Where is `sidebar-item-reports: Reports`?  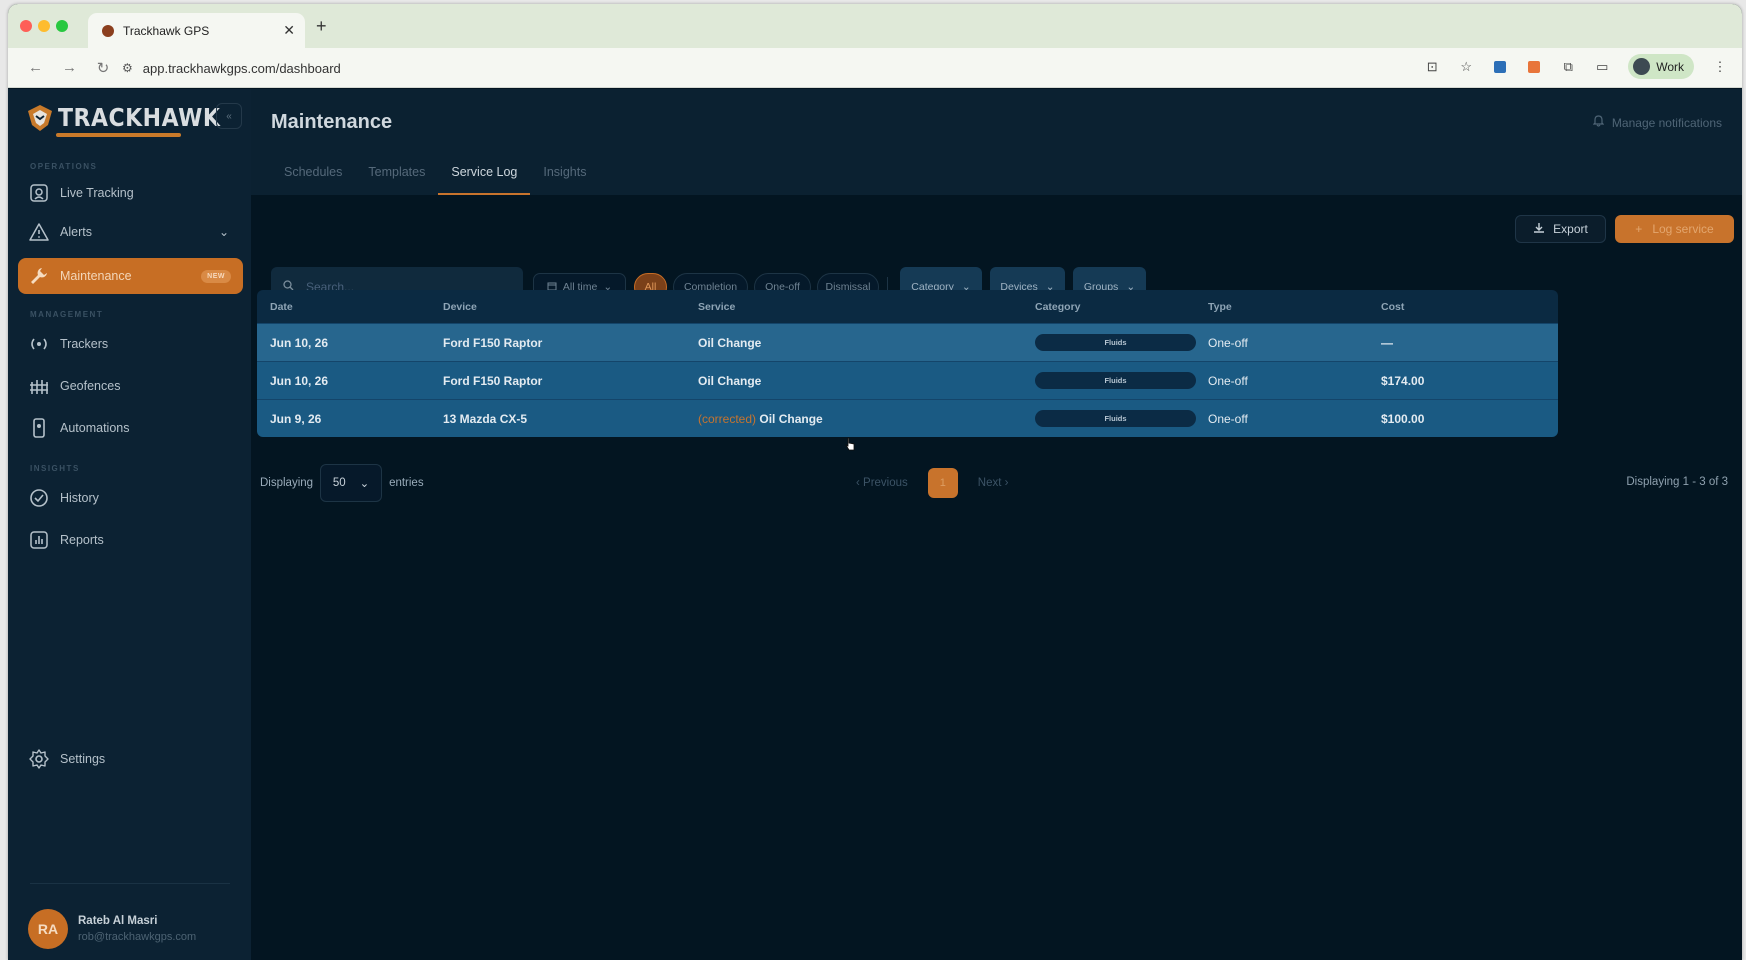
sidebar-item-reports: Reports is located at coordinates (130, 540).